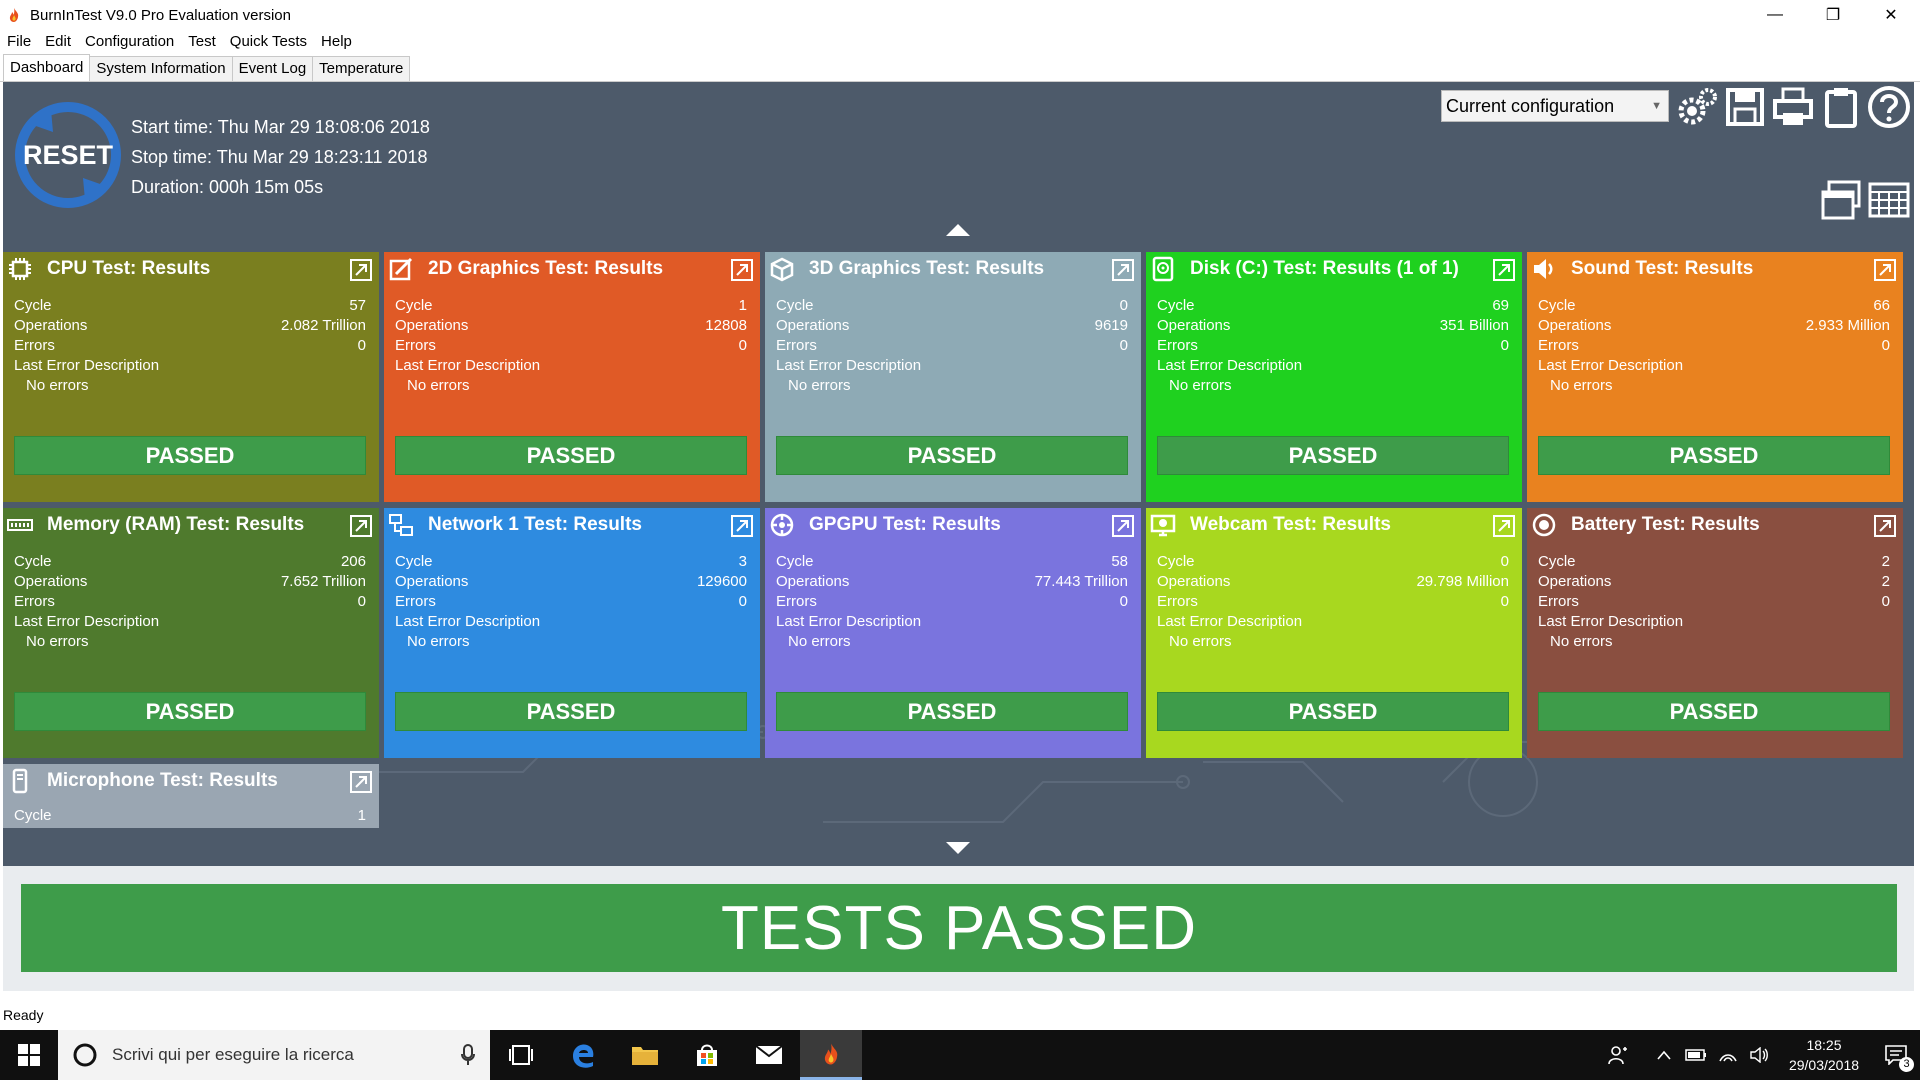 The height and width of the screenshot is (1080, 1920). I want to click on tile-title: Memory (RAM) Test: Results, so click(176, 524).